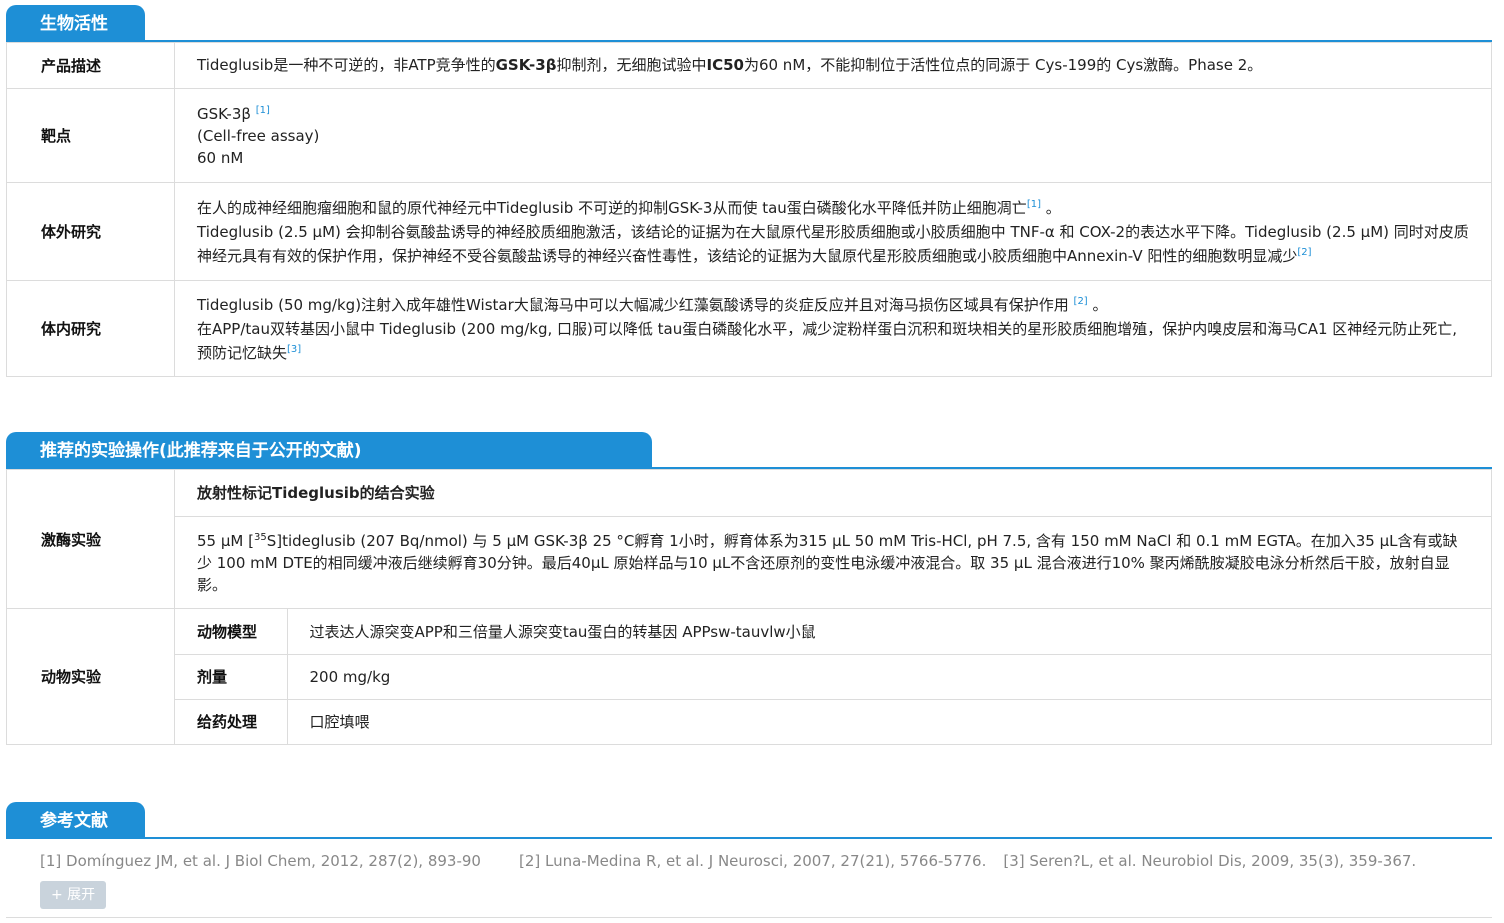  What do you see at coordinates (889, 677) in the screenshot?
I see `animal-dose-value: 200 mg/kg` at bounding box center [889, 677].